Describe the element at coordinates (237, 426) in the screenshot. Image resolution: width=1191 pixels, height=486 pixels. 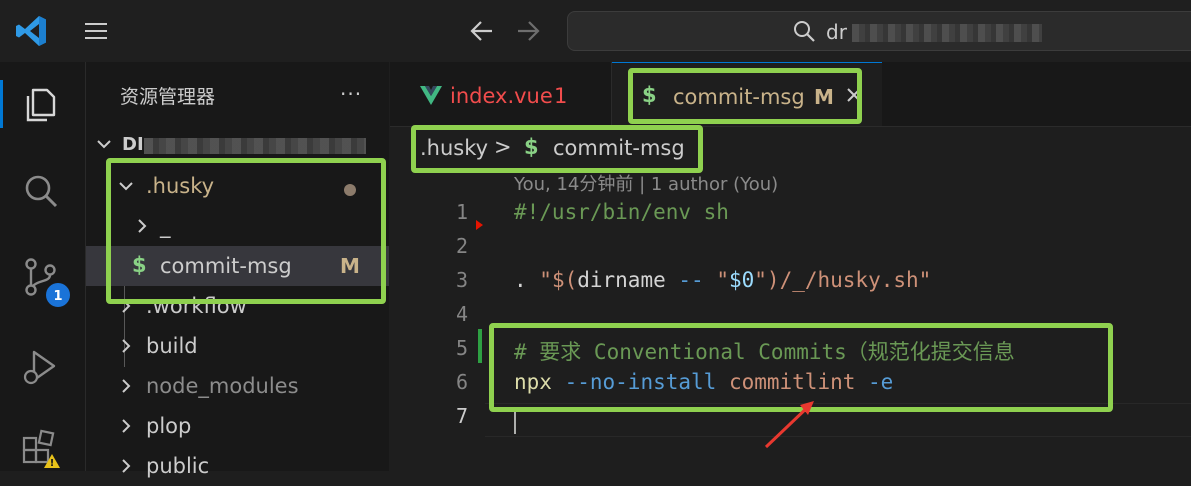
I see `tree-item-plop: plop` at that location.